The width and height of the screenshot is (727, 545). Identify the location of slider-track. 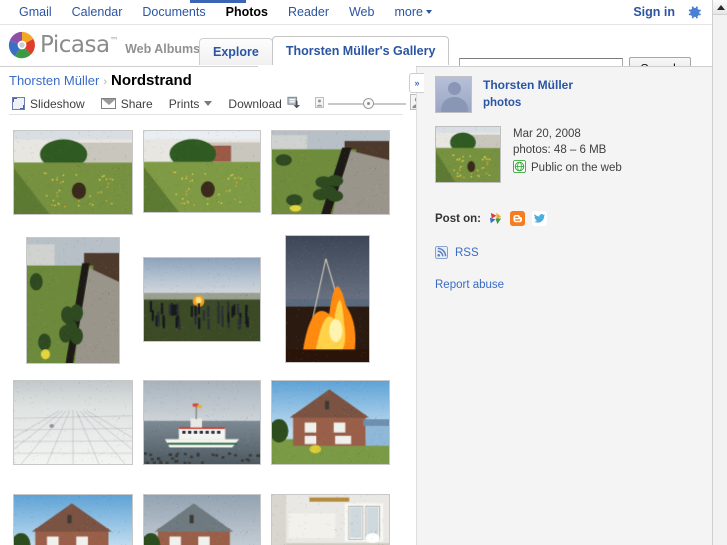
(366, 103).